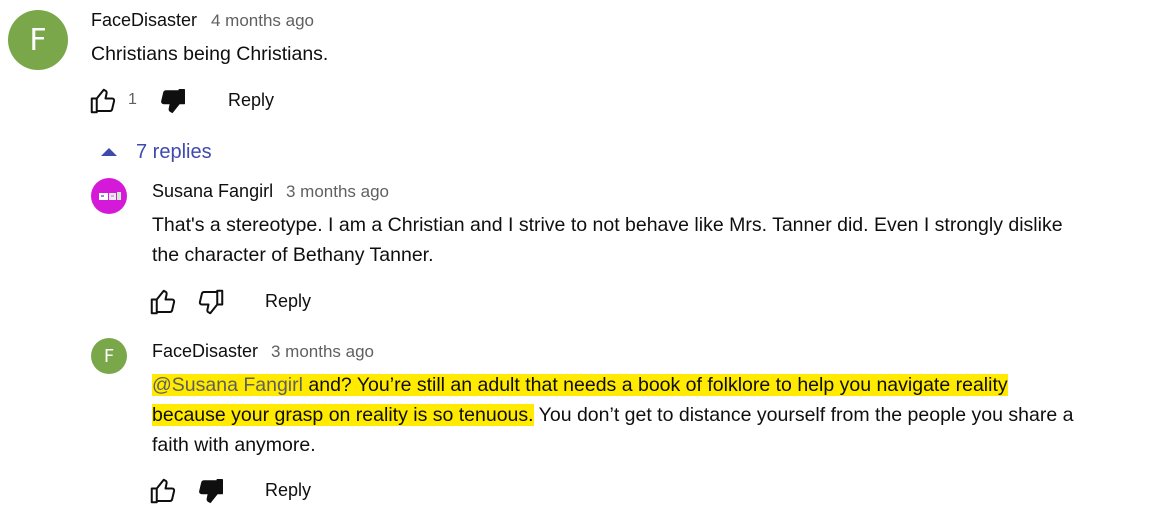 This screenshot has width=1156, height=509. What do you see at coordinates (205, 351) in the screenshot?
I see `reply-author: FaceDisaster` at bounding box center [205, 351].